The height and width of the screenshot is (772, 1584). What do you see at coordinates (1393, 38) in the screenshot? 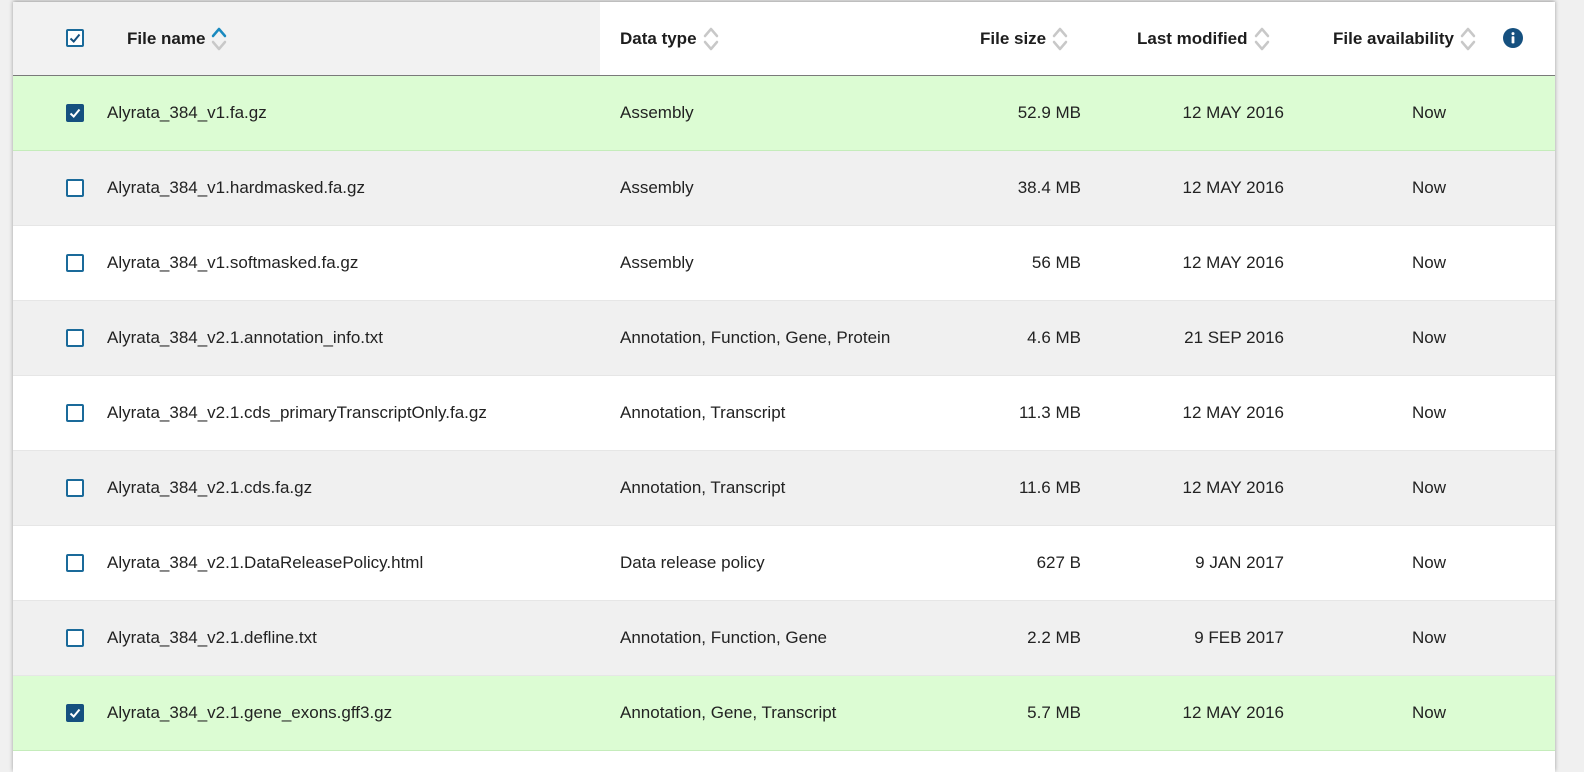
I see `header-file-availability-label: File availability` at bounding box center [1393, 38].